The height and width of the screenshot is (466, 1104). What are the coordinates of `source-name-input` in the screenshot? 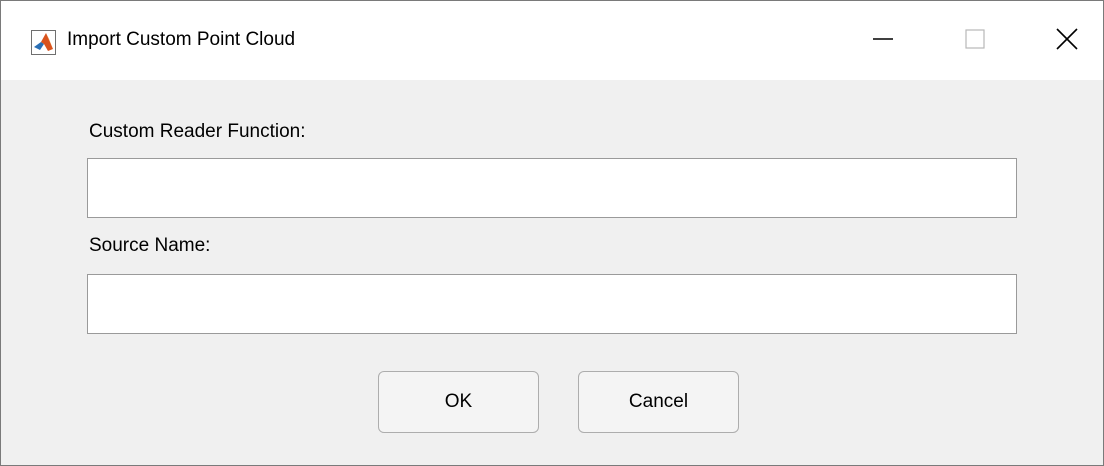 It's located at (552, 304).